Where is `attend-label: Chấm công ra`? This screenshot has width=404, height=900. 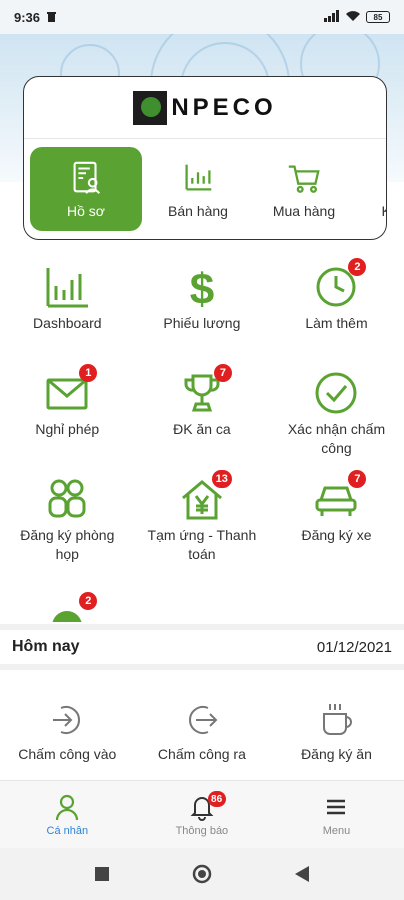
attend-label: Chấm công ra is located at coordinates (201, 754).